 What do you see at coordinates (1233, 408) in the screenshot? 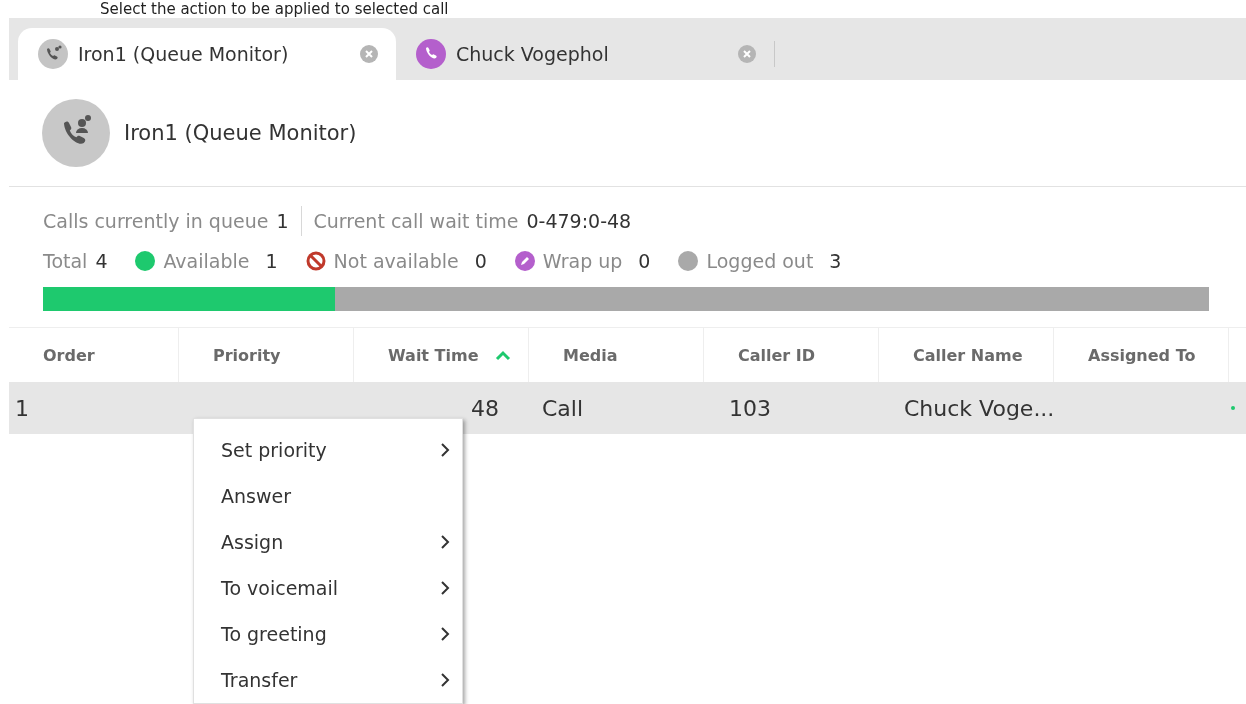
I see `status-dot-icon` at bounding box center [1233, 408].